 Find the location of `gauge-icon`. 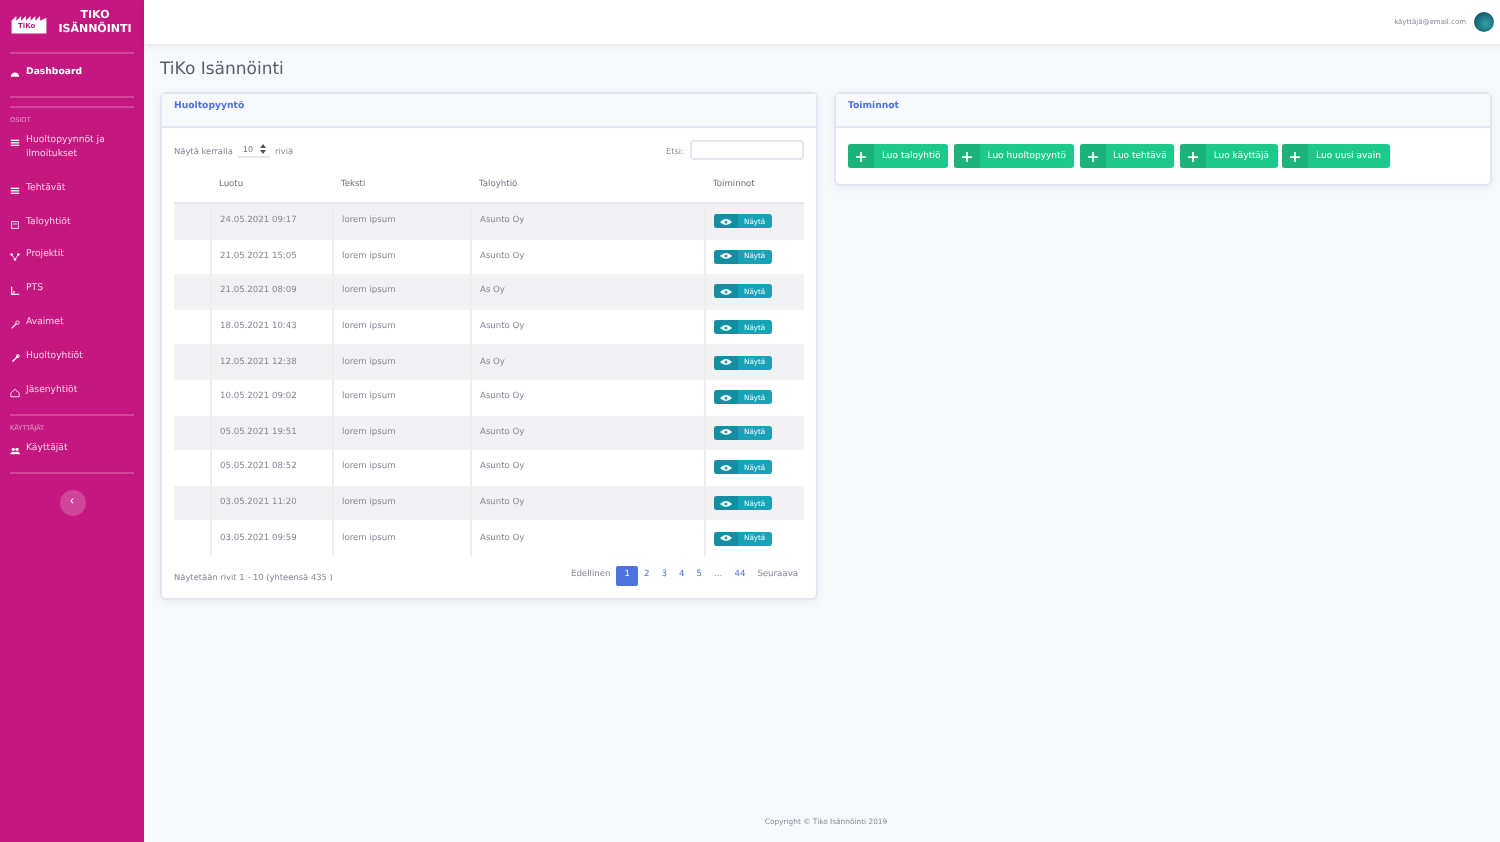

gauge-icon is located at coordinates (15, 75).